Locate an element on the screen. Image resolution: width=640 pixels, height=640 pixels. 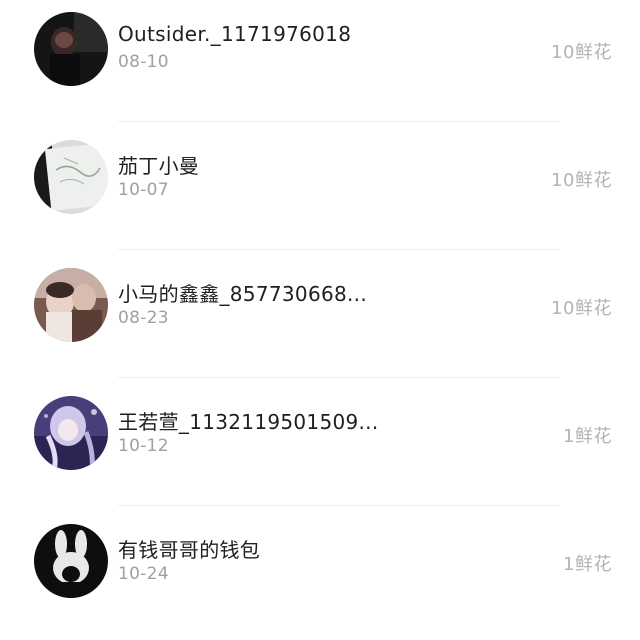
sender-name: 茄丁小曼 is located at coordinates (159, 166).